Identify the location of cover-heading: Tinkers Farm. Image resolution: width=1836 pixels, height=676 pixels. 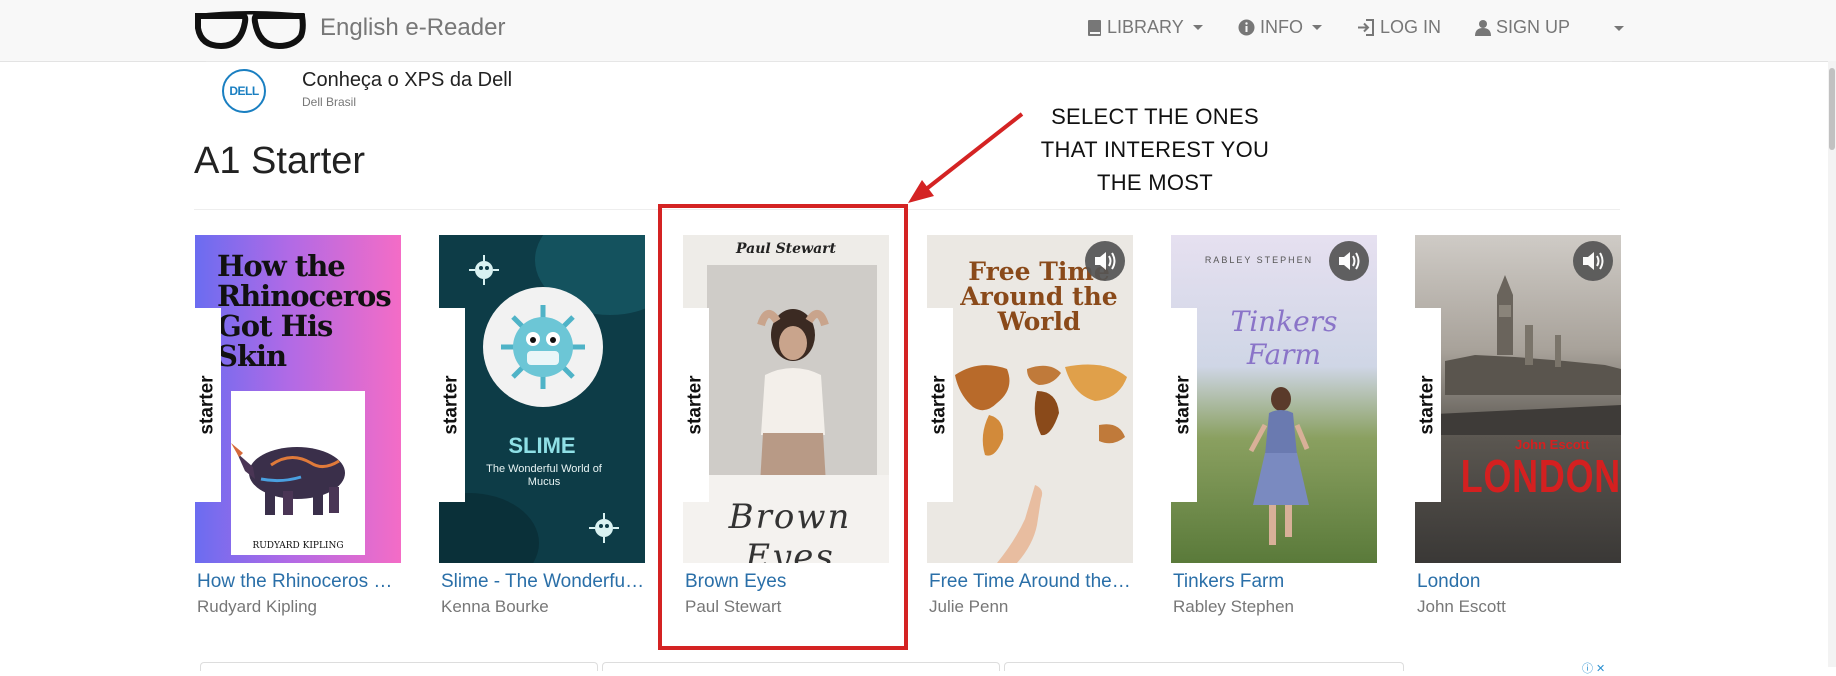
(1284, 338).